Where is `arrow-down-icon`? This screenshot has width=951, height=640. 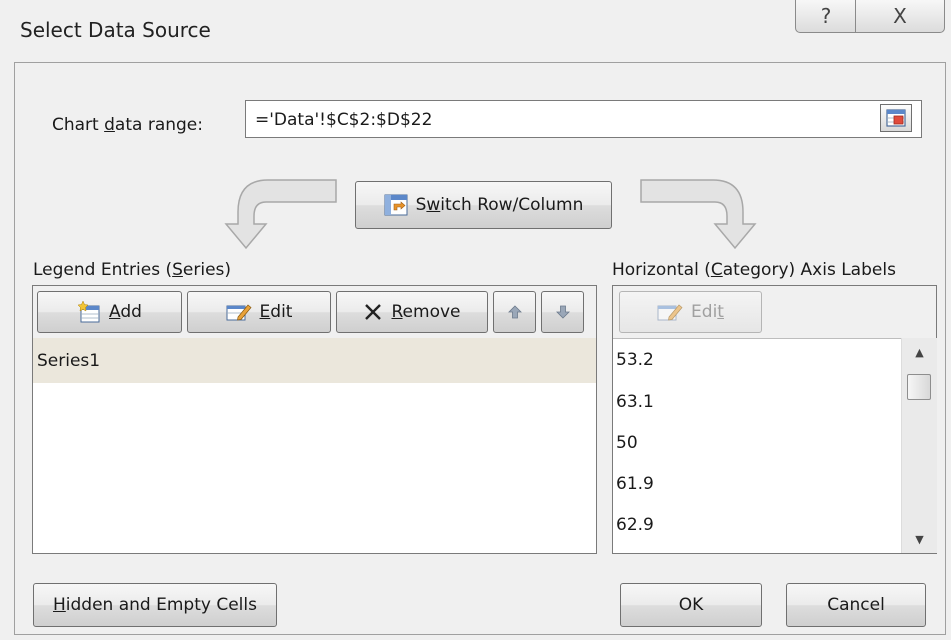
arrow-down-icon is located at coordinates (562, 312).